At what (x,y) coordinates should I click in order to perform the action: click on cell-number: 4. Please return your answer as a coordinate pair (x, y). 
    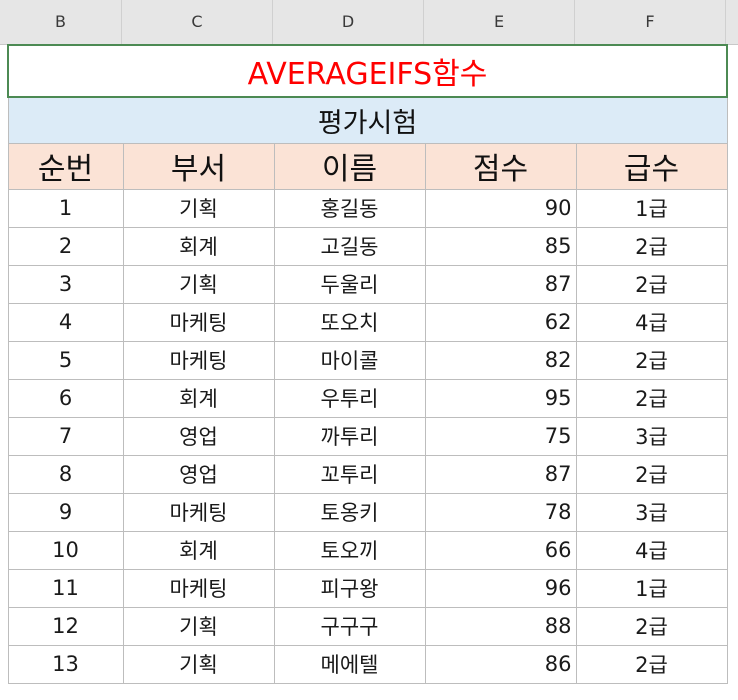
    Looking at the image, I should click on (65, 322).